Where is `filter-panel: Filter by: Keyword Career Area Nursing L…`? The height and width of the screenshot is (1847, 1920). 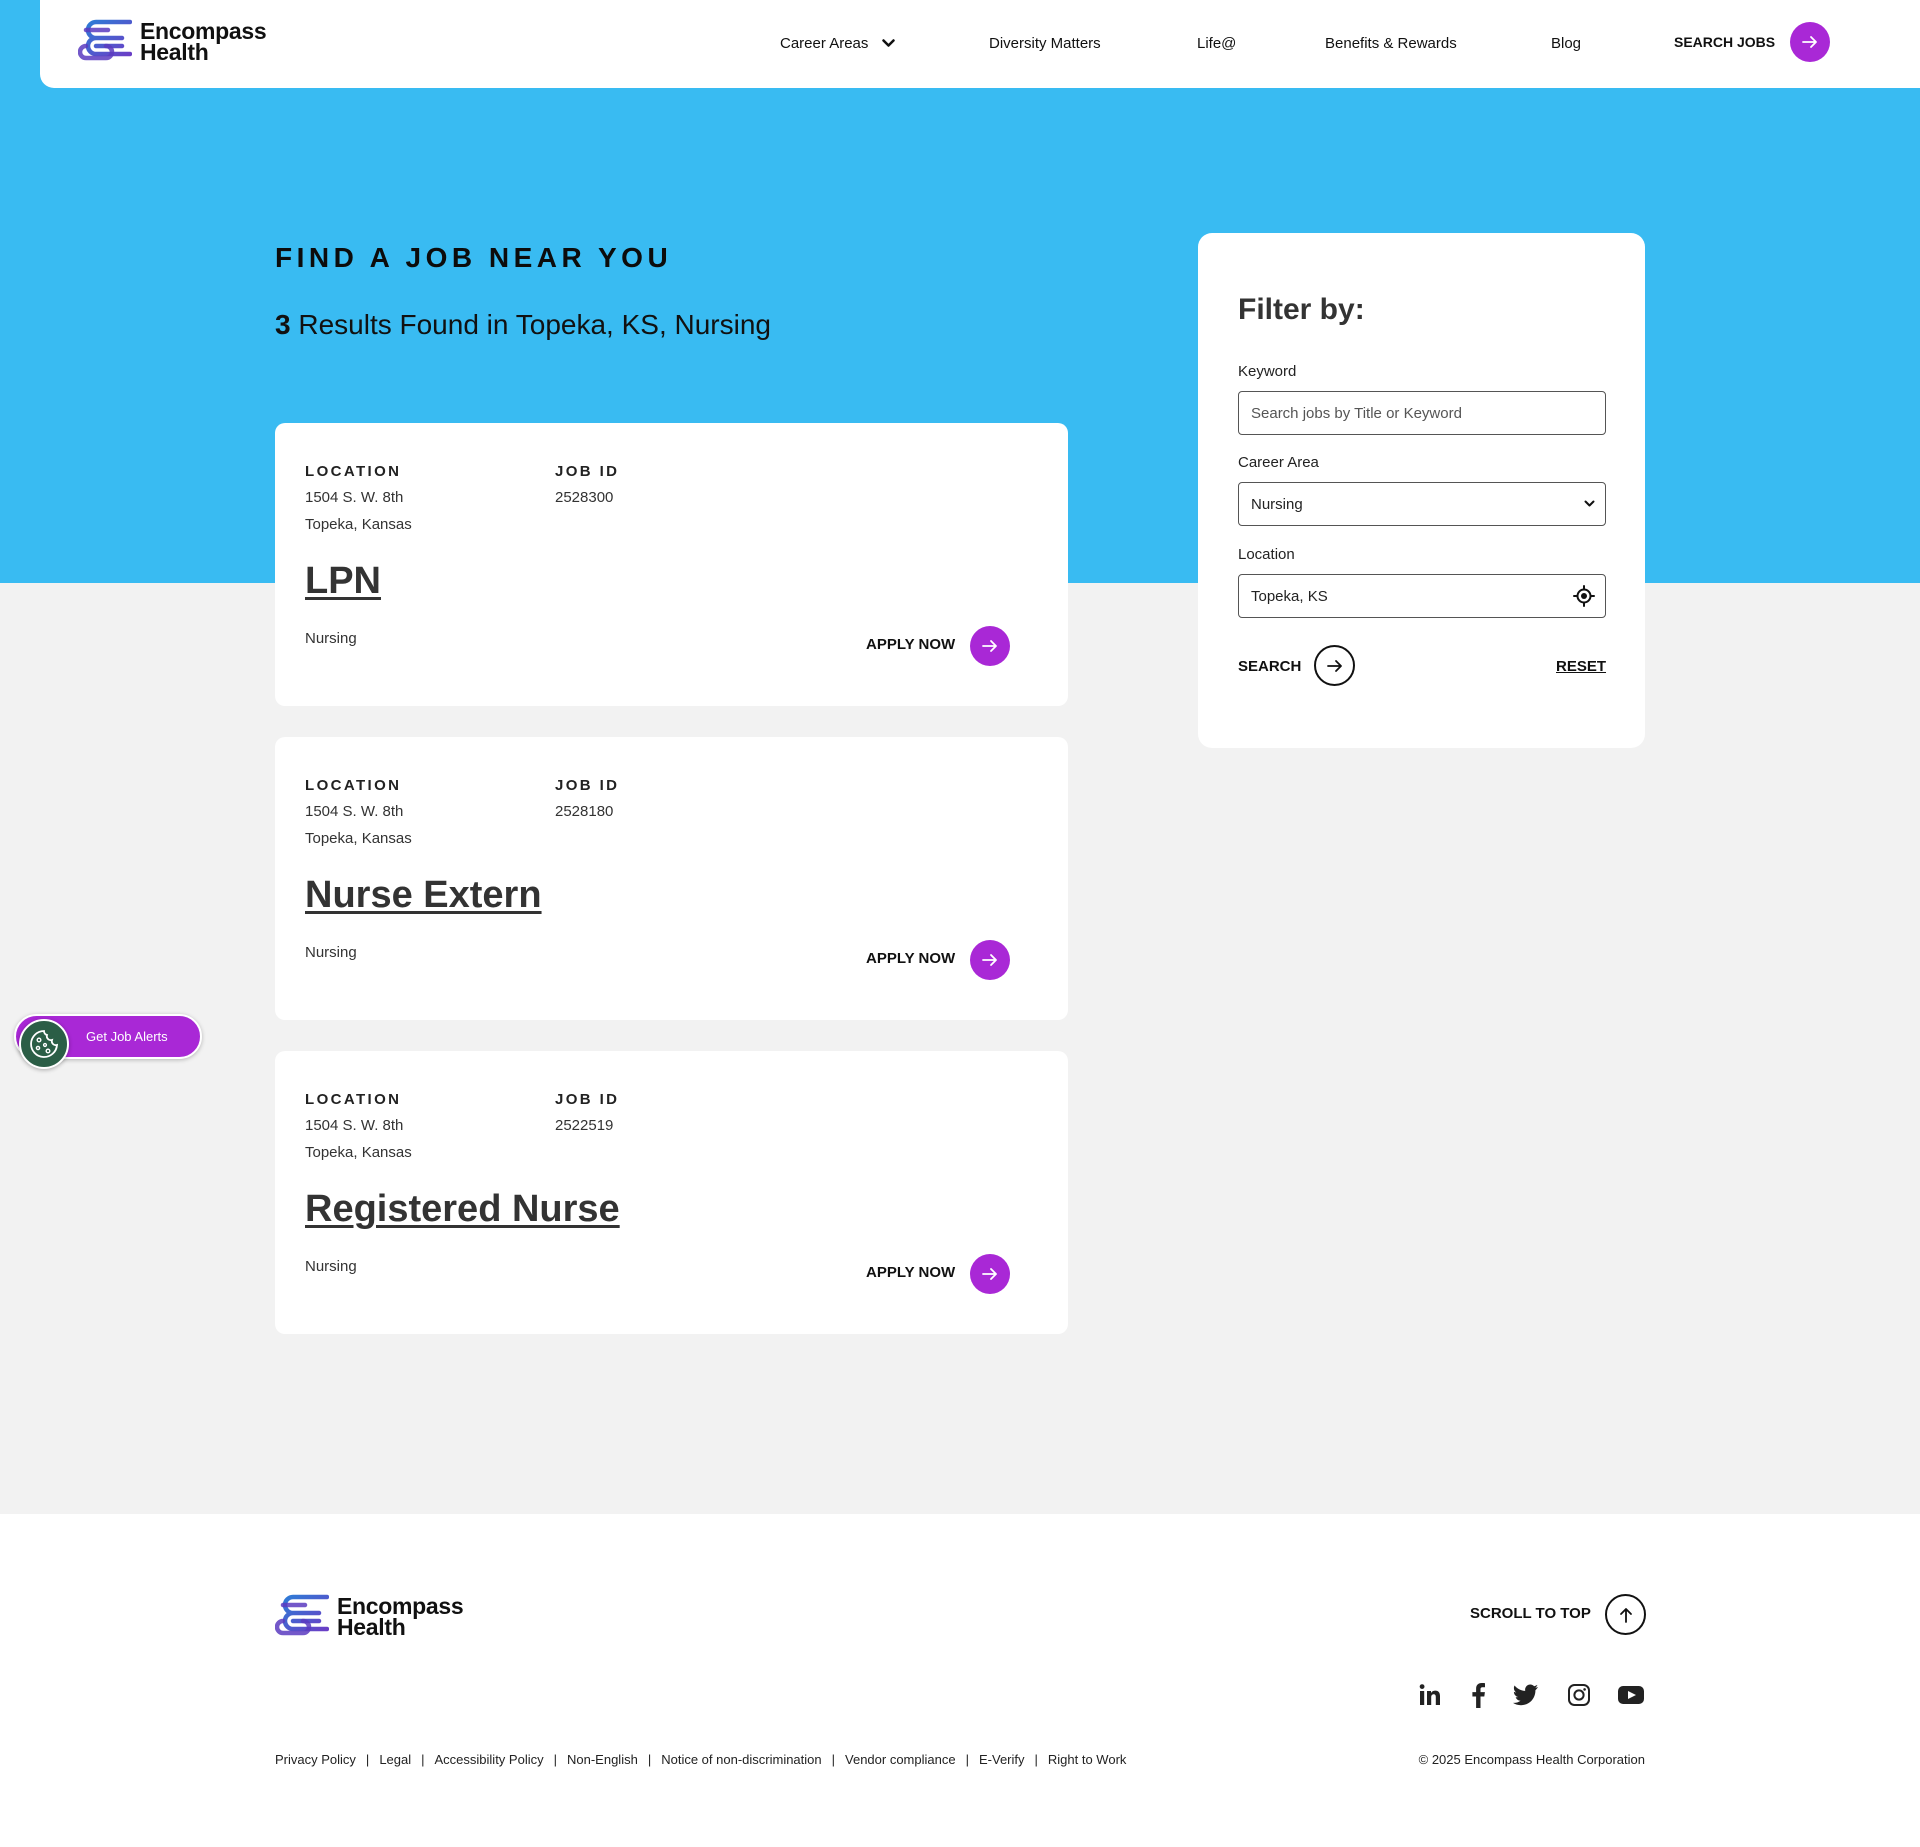
filter-panel: Filter by: Keyword Career Area Nursing L… is located at coordinates (1421, 490).